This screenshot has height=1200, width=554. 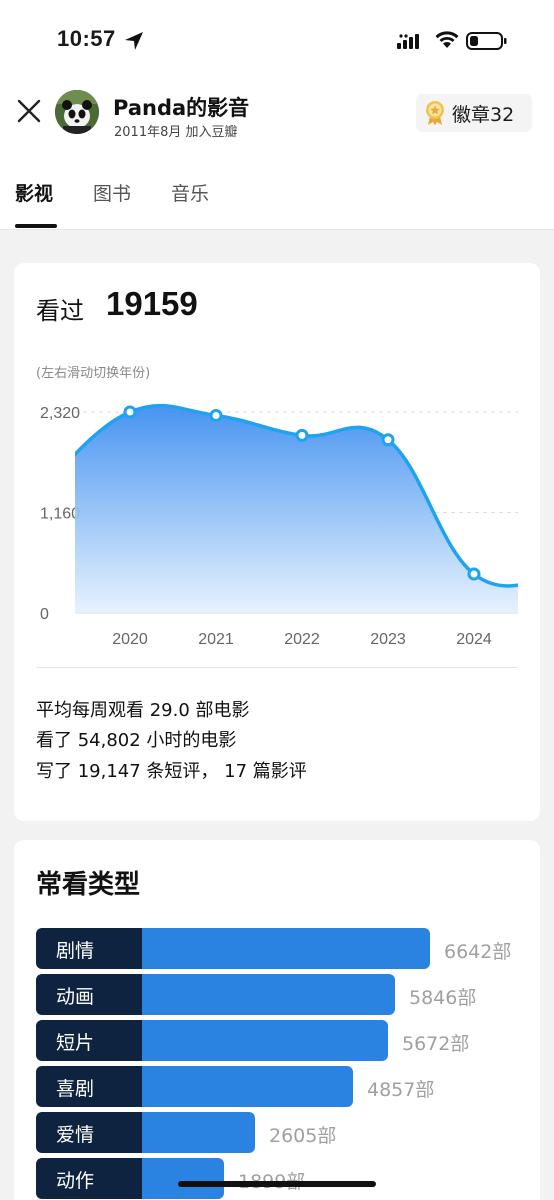 I want to click on genre-label-box: 剧情, so click(x=89, y=948).